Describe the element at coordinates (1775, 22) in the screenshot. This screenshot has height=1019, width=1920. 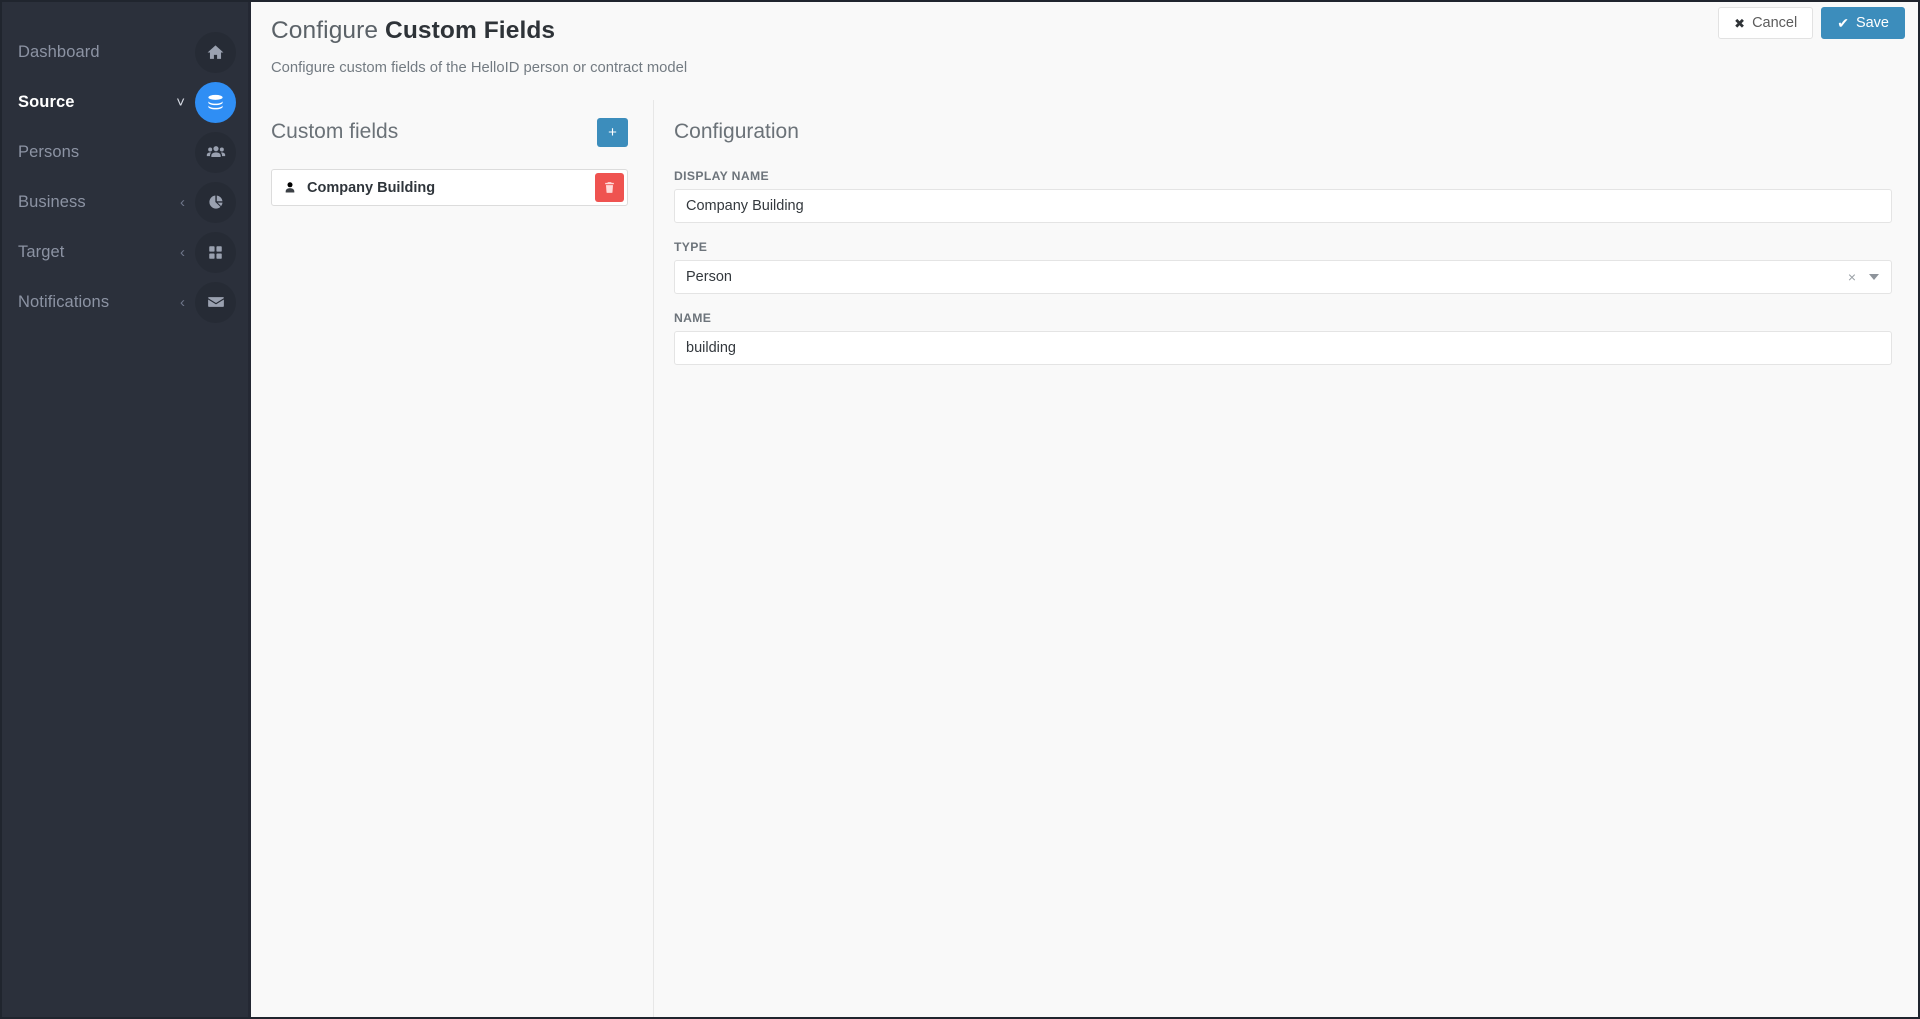
I see `cancel-button-label: Cancel` at that location.